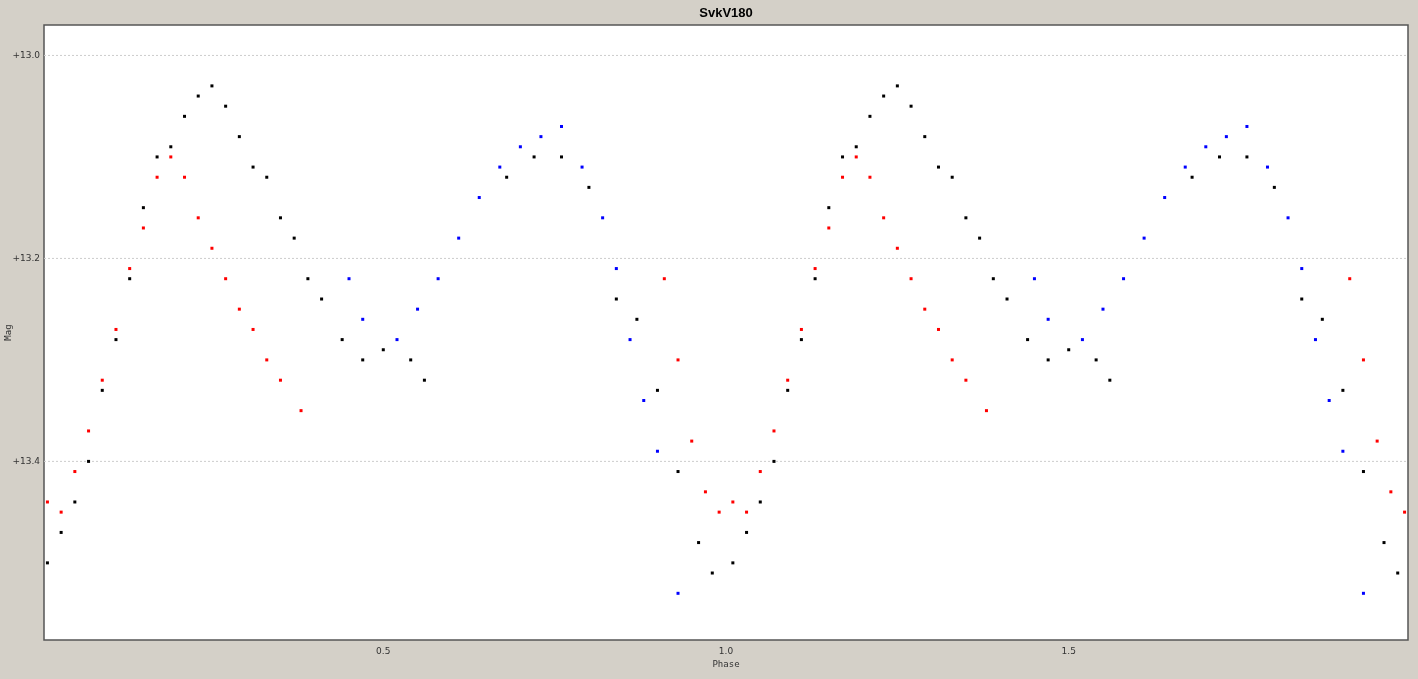  I want to click on x-tick-label: 1.0, so click(726, 651).